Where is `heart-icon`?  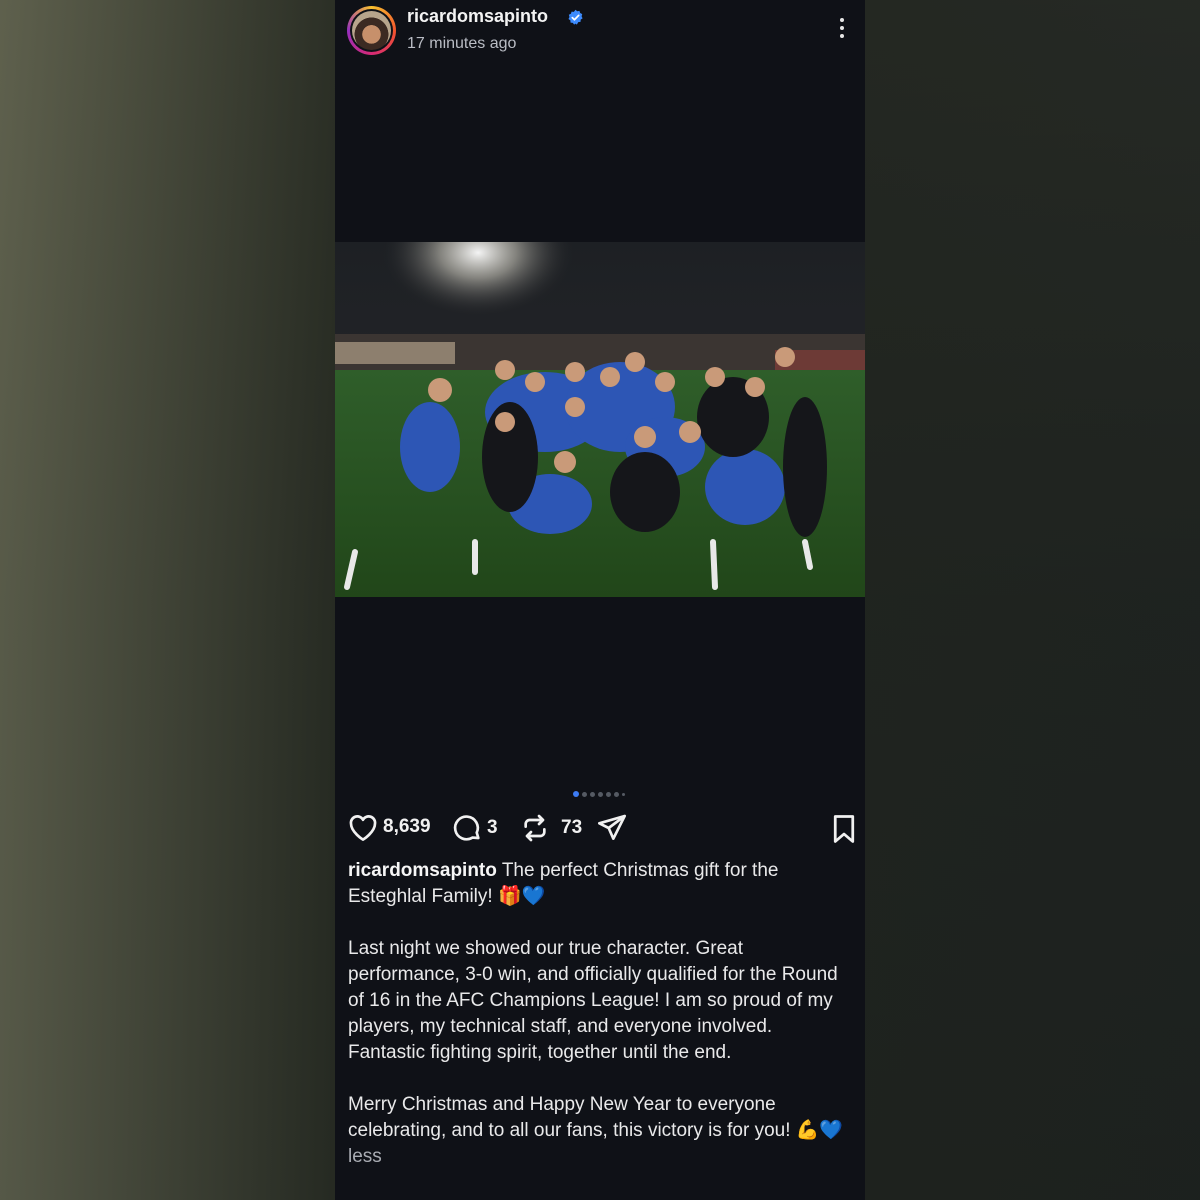 heart-icon is located at coordinates (363, 828).